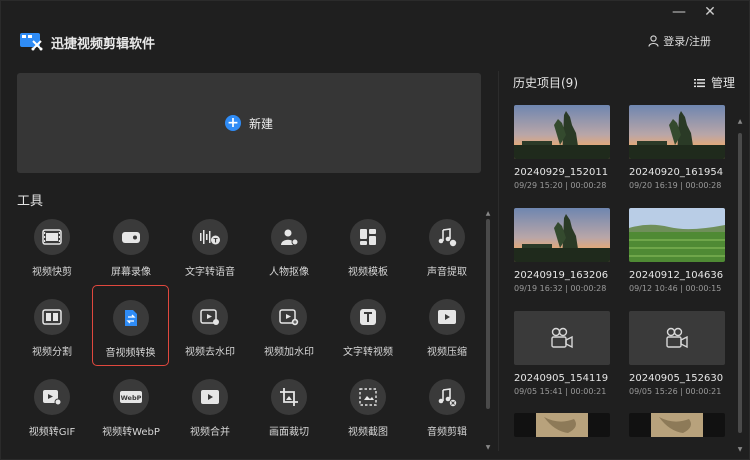 The image size is (750, 460). I want to click on remove-watermark-icon, so click(210, 317).